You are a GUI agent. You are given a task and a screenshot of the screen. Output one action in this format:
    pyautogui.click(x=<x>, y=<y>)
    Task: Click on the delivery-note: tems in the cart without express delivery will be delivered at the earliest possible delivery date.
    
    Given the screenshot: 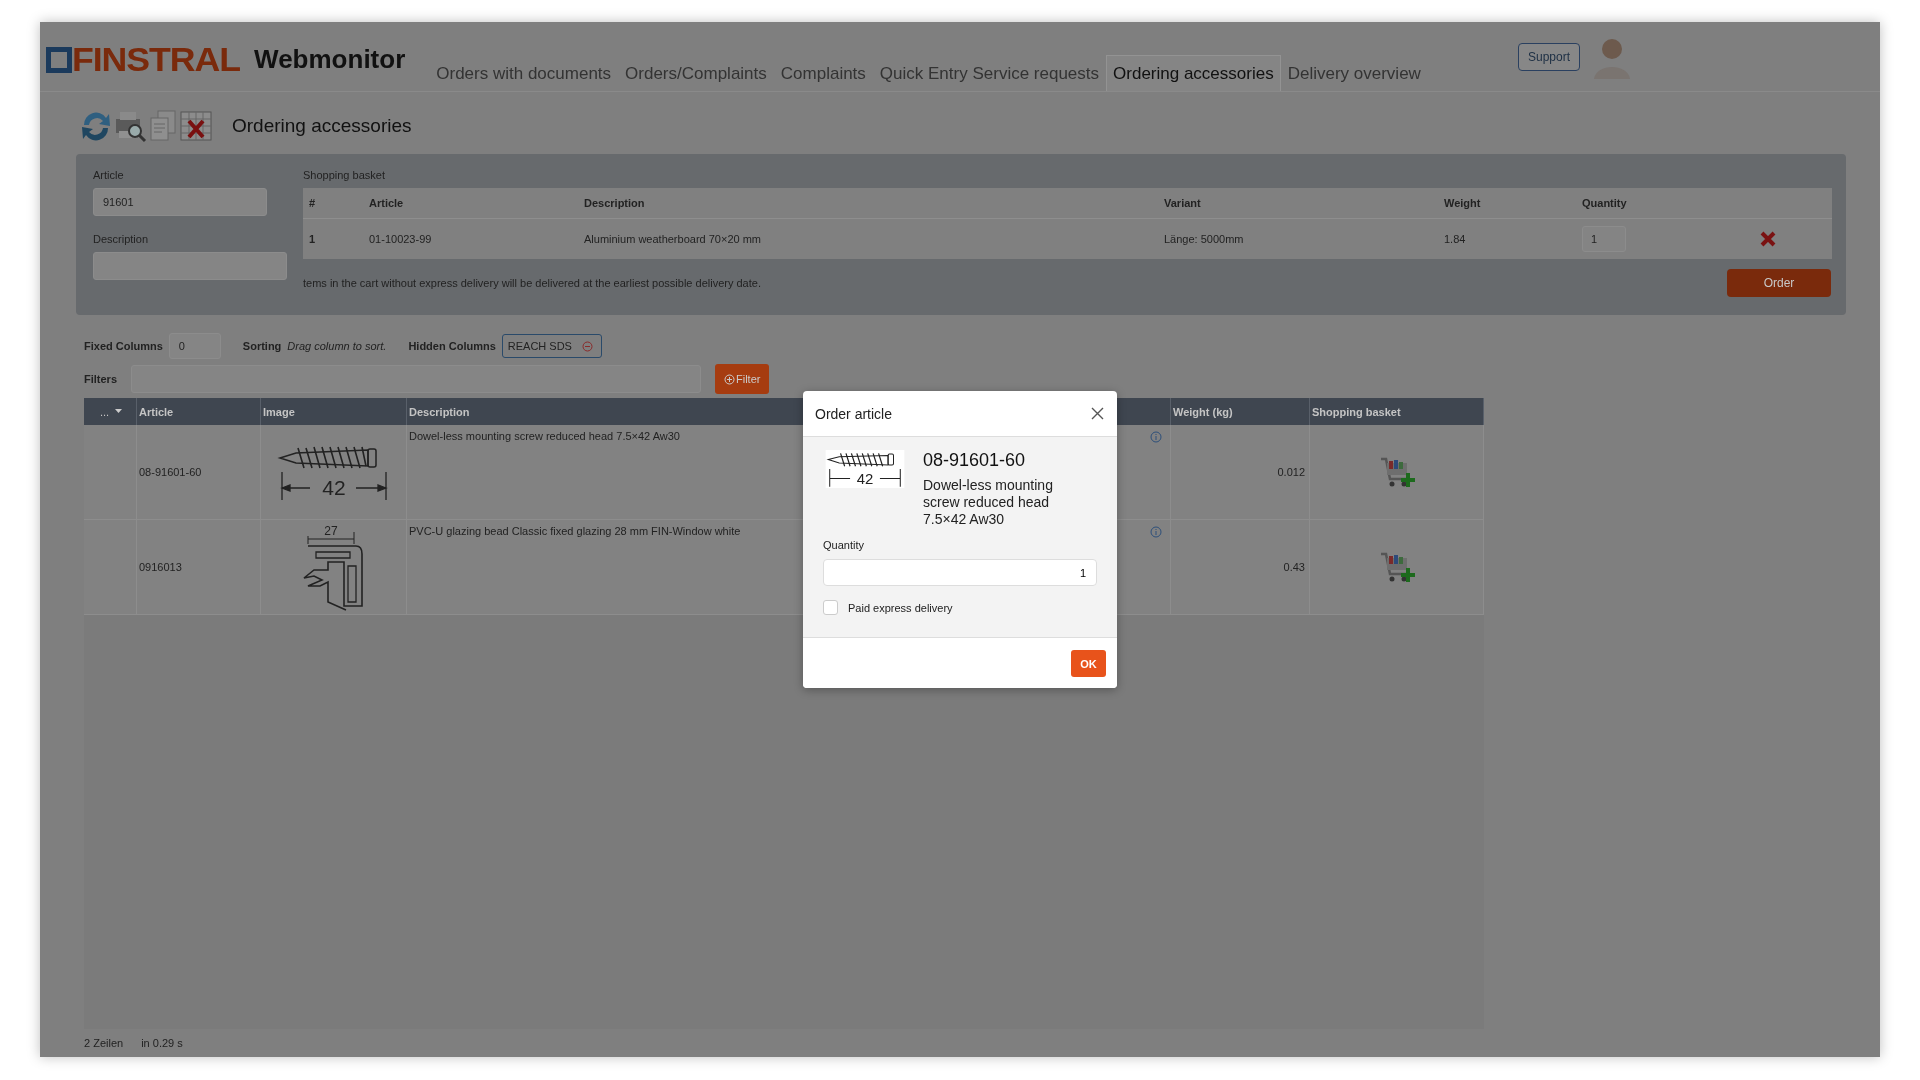 What is the action you would take?
    pyautogui.click(x=532, y=283)
    